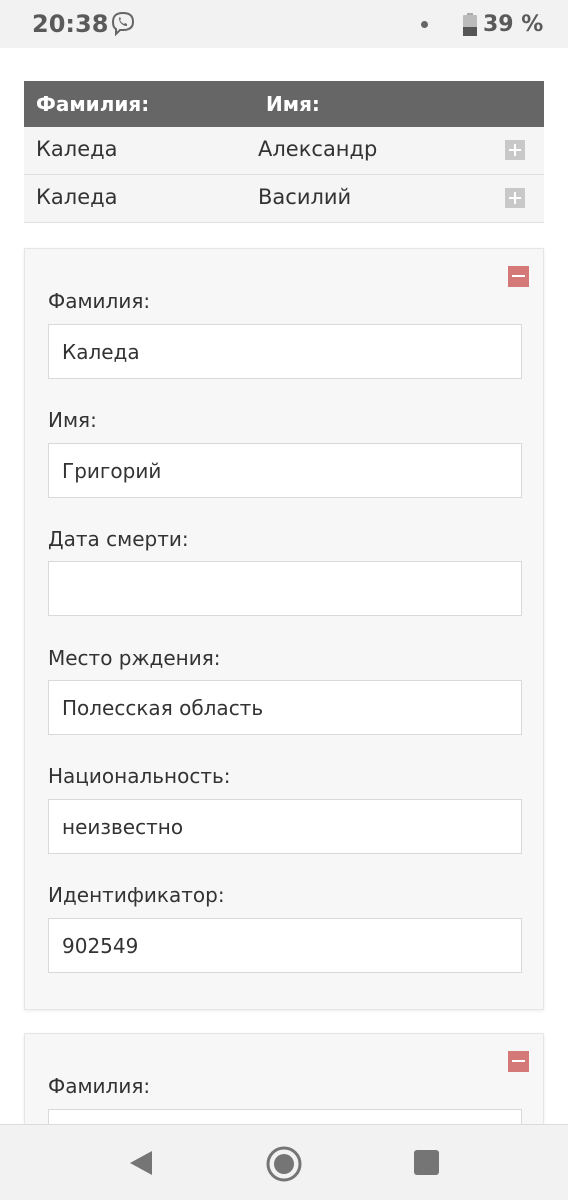 The image size is (568, 1200). Describe the element at coordinates (285, 945) in the screenshot. I see `identifier-input` at that location.